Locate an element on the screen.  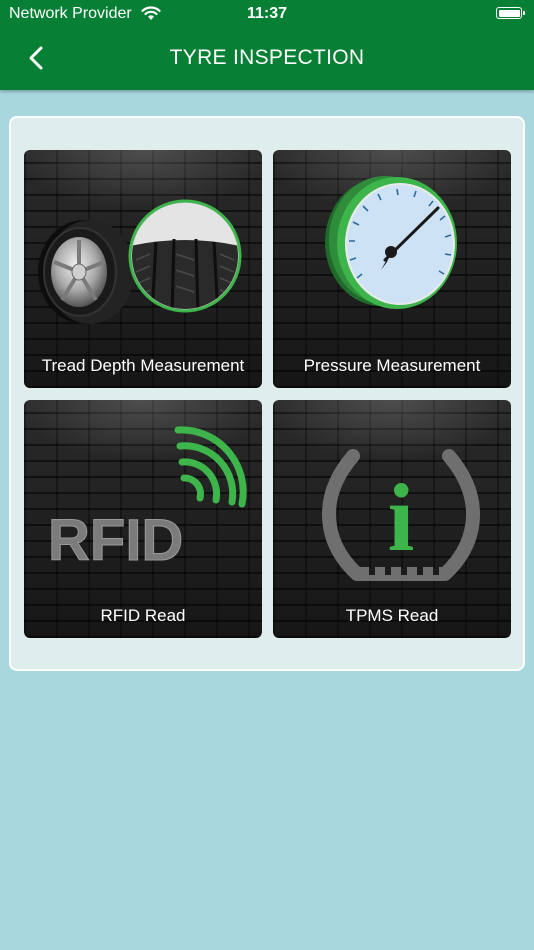
tpms-read-tile: i TPMS Read is located at coordinates (392, 519).